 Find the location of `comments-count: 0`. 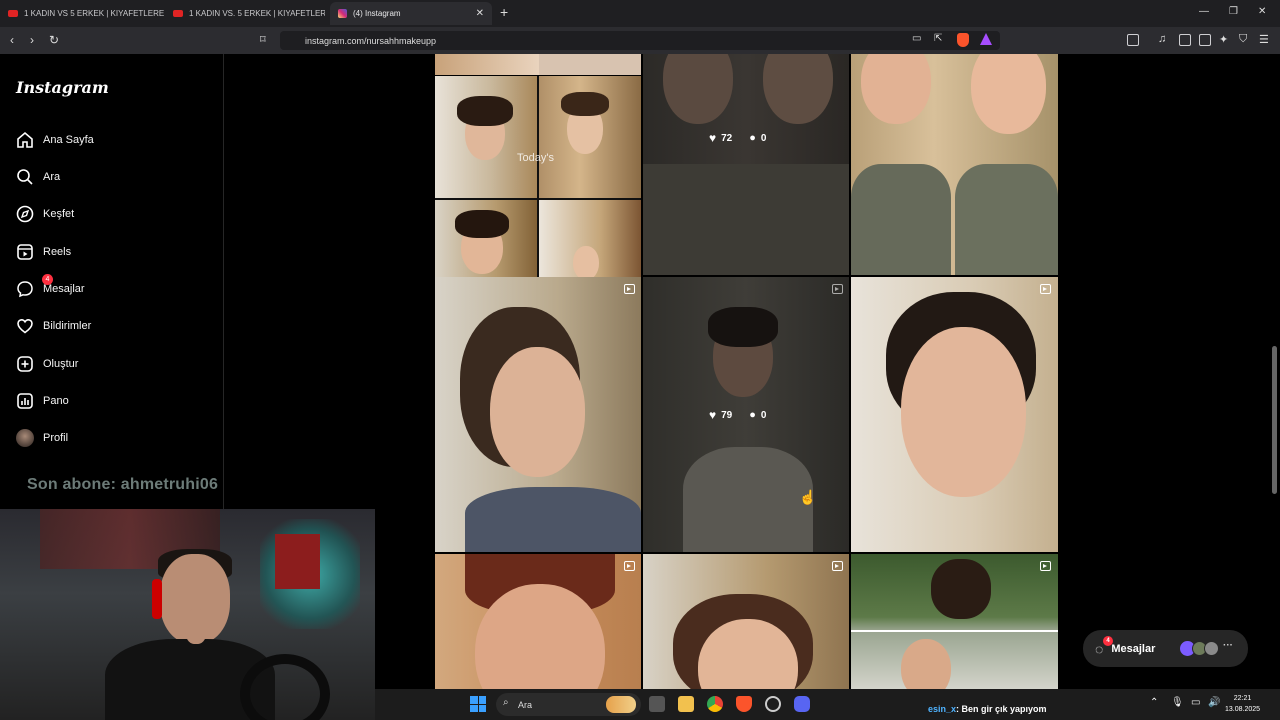

comments-count: 0 is located at coordinates (763, 138).